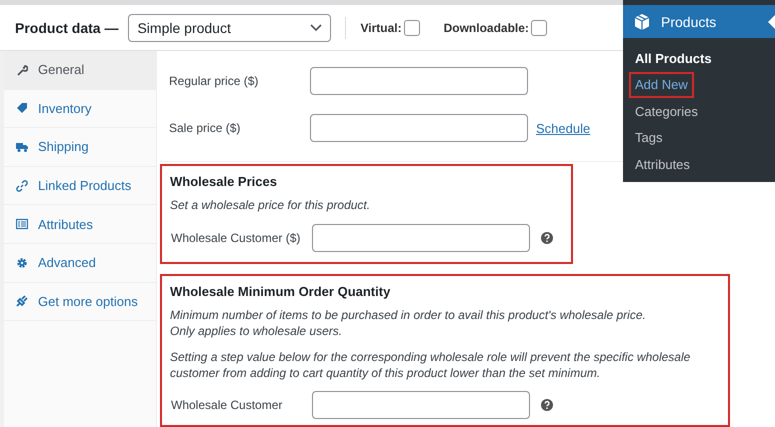 This screenshot has width=775, height=427. Describe the element at coordinates (381, 27) in the screenshot. I see `option-label: Virtual:` at that location.